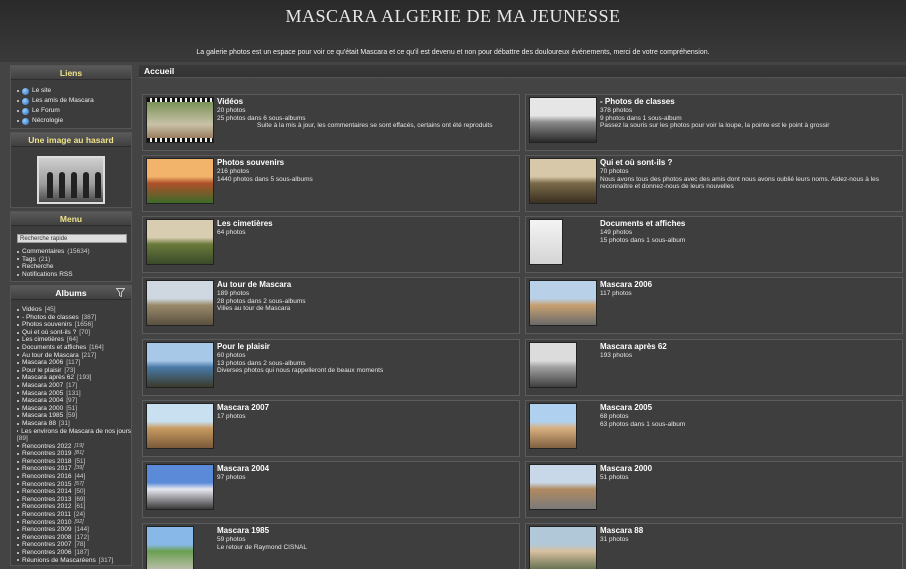 Image resolution: width=906 pixels, height=569 pixels. What do you see at coordinates (331, 244) in the screenshot?
I see `album-card: Les cimetières 64 photos` at bounding box center [331, 244].